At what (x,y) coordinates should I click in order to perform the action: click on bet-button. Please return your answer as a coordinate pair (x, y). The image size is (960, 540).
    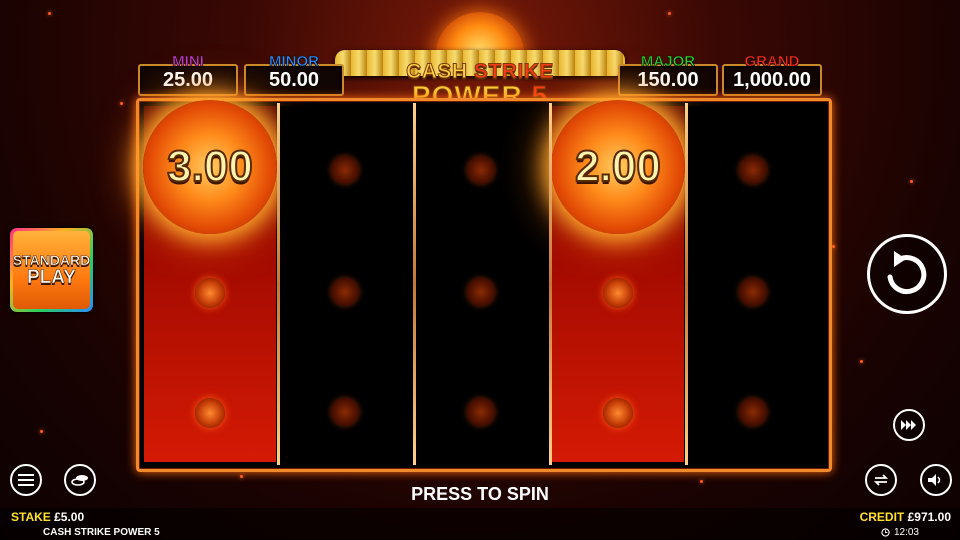
    Looking at the image, I should click on (80, 480).